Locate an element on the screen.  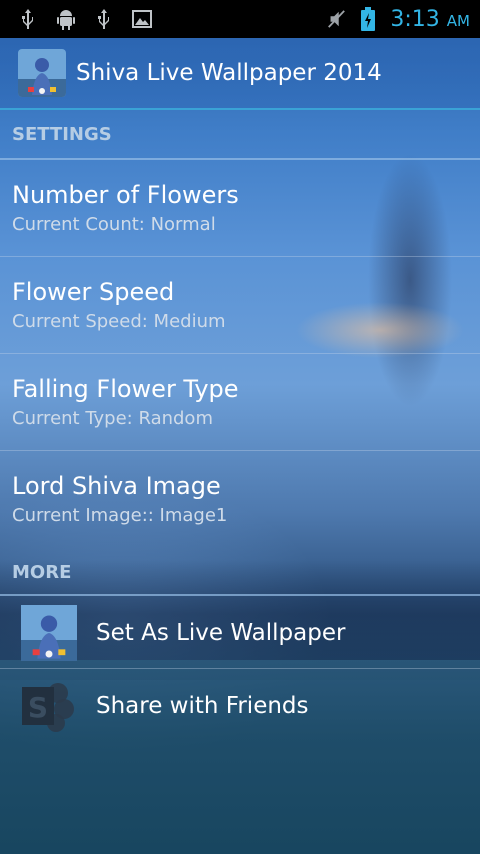
more-item-label: Set As Live Wallpaper is located at coordinates (221, 633).